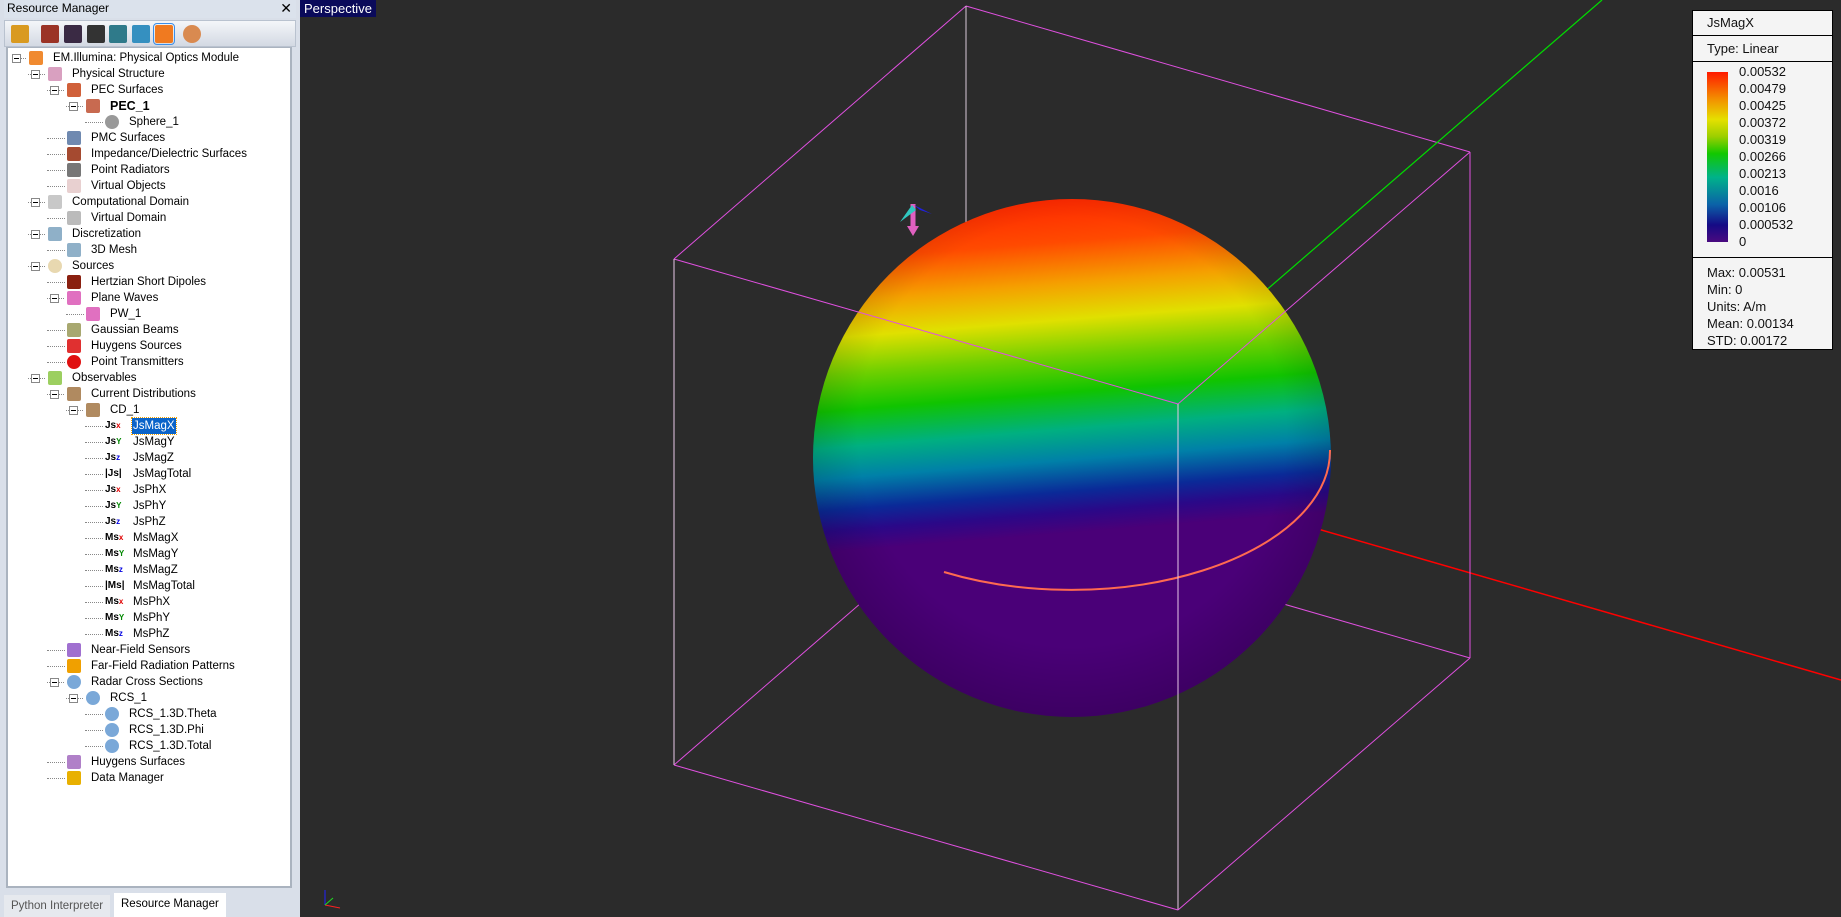  Describe the element at coordinates (130, 202) in the screenshot. I see `tree-item-label: Computational Domain` at that location.